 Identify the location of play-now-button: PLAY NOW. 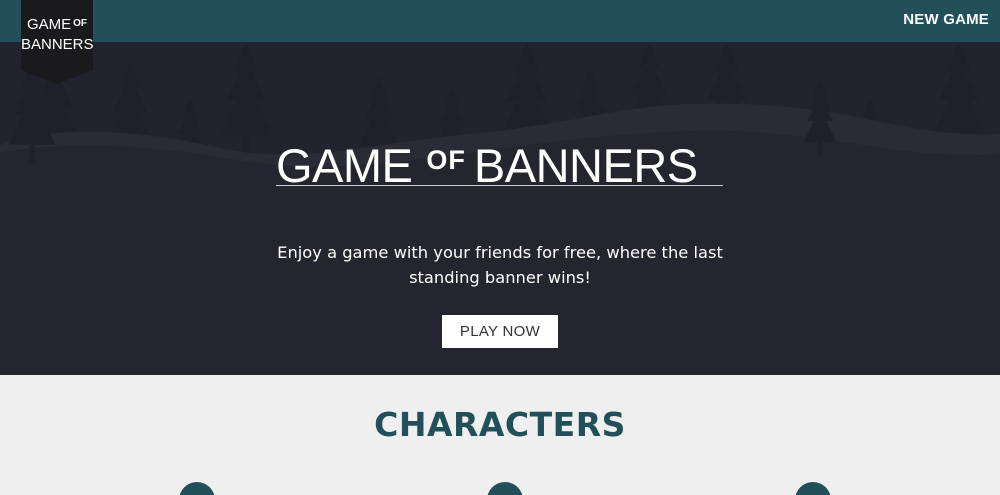
(500, 331).